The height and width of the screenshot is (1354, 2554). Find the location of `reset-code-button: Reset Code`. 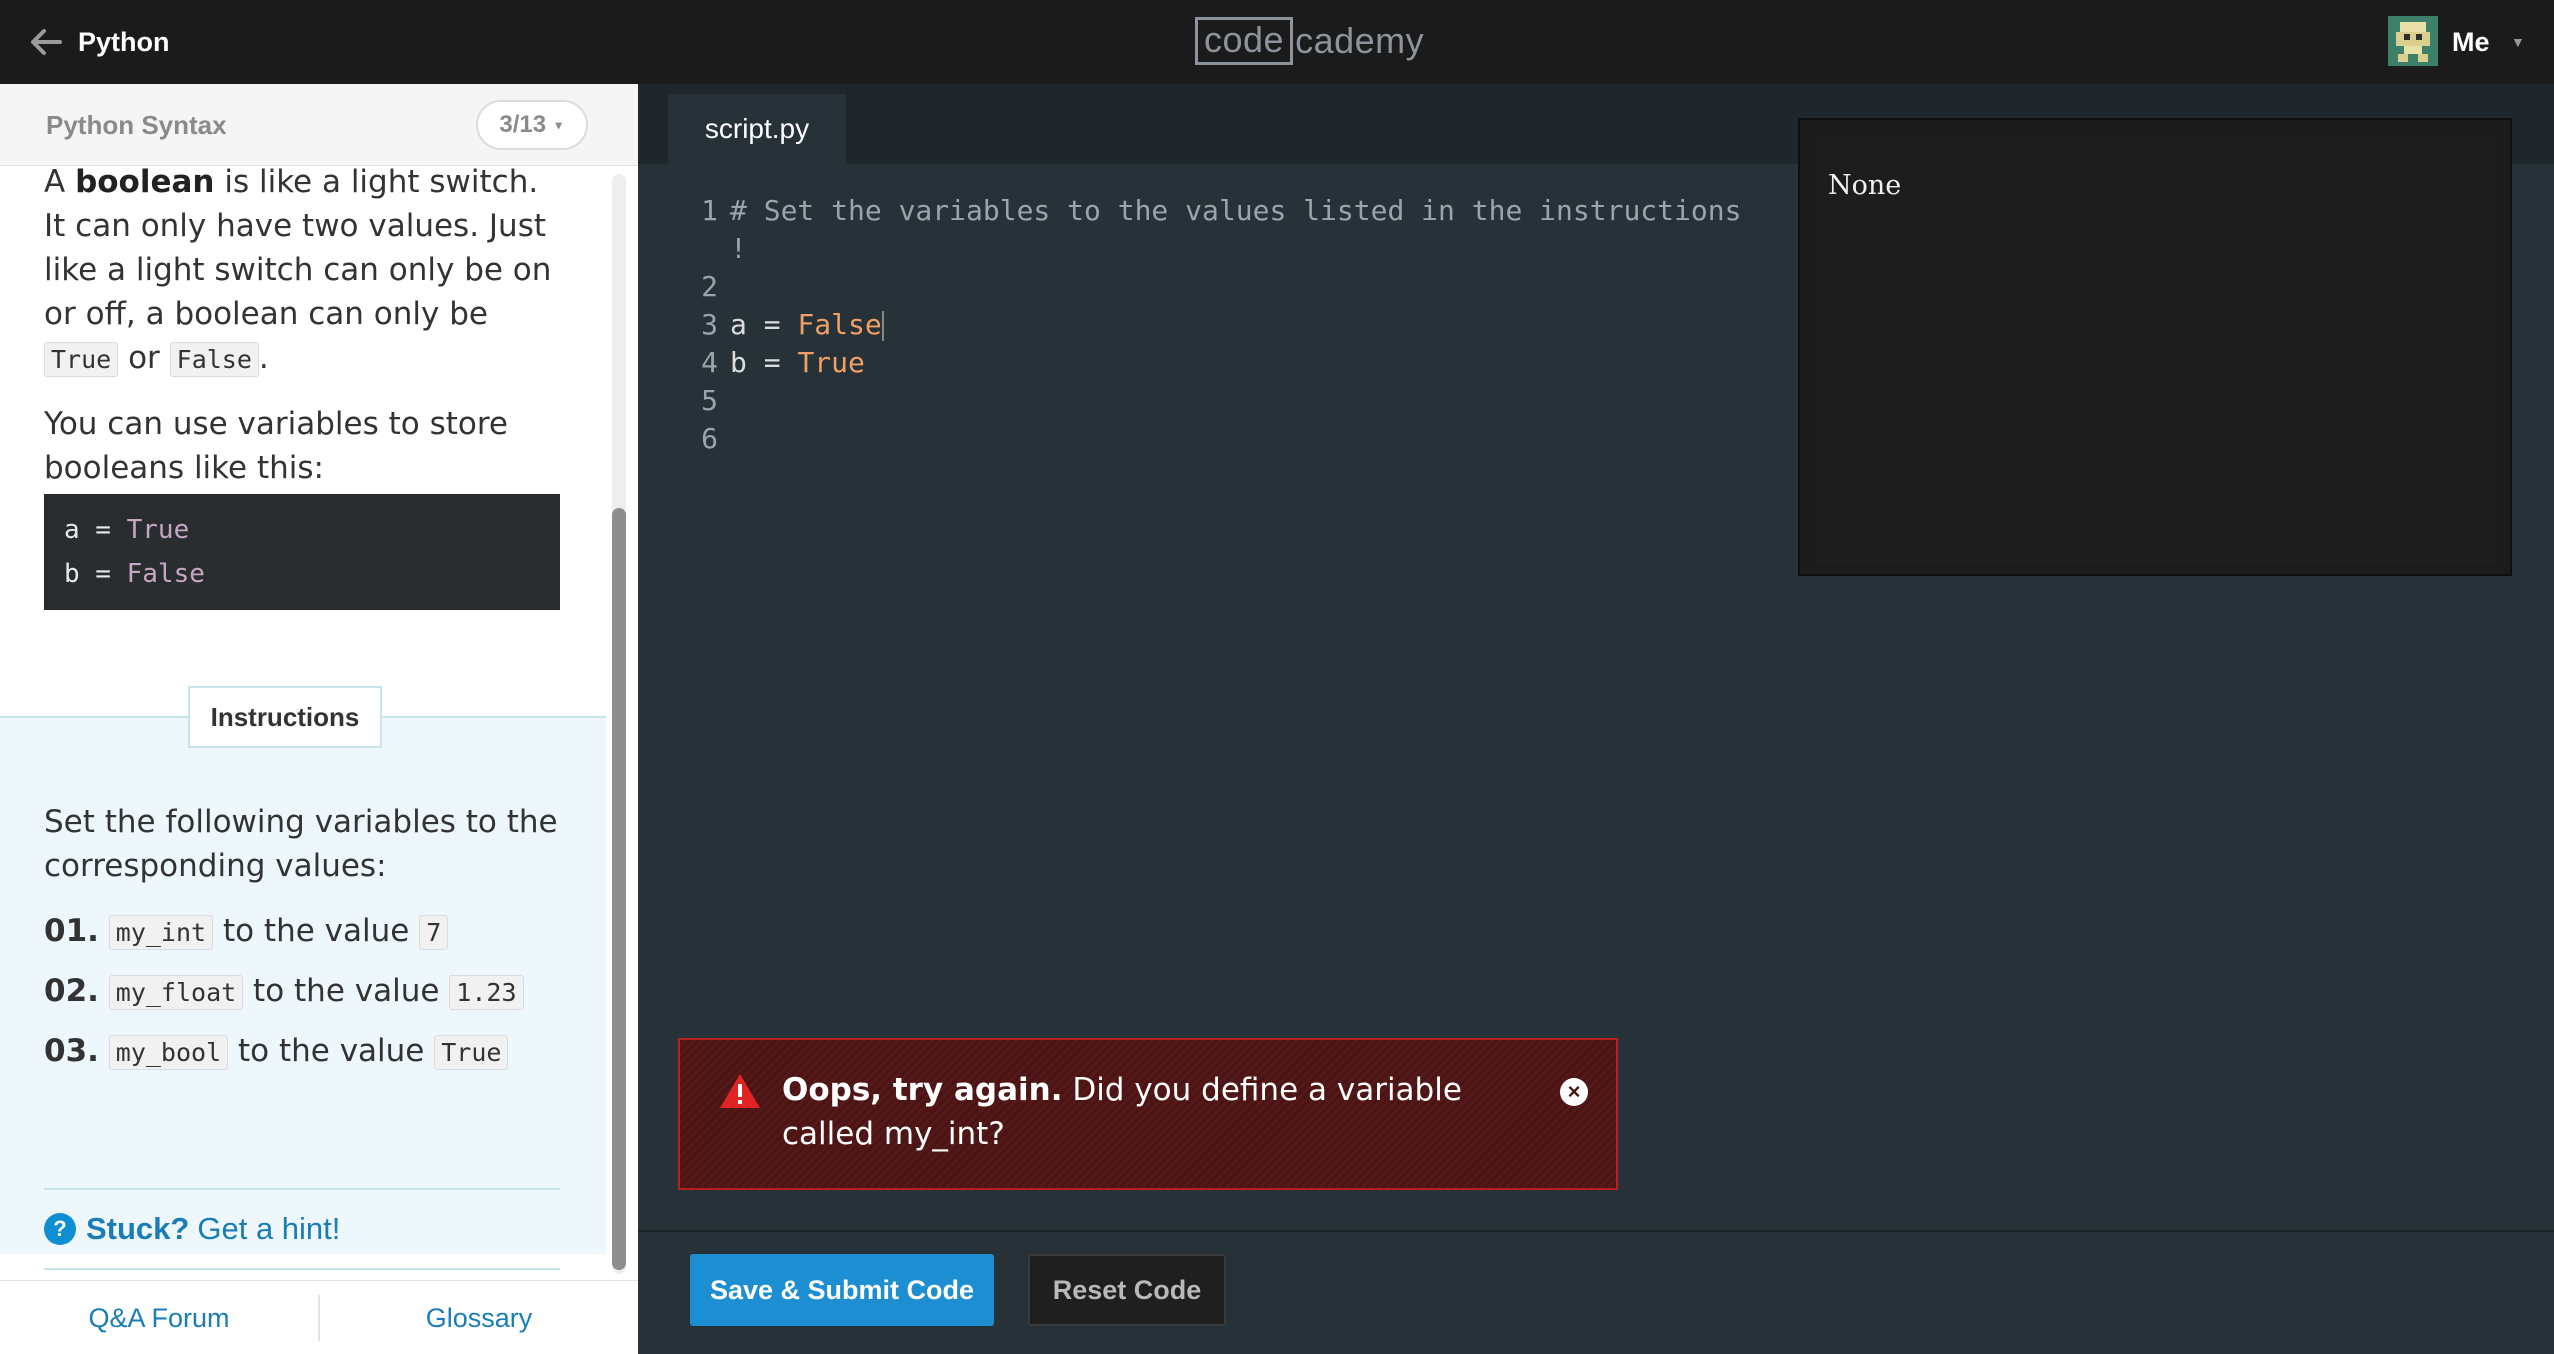

reset-code-button: Reset Code is located at coordinates (1127, 1290).